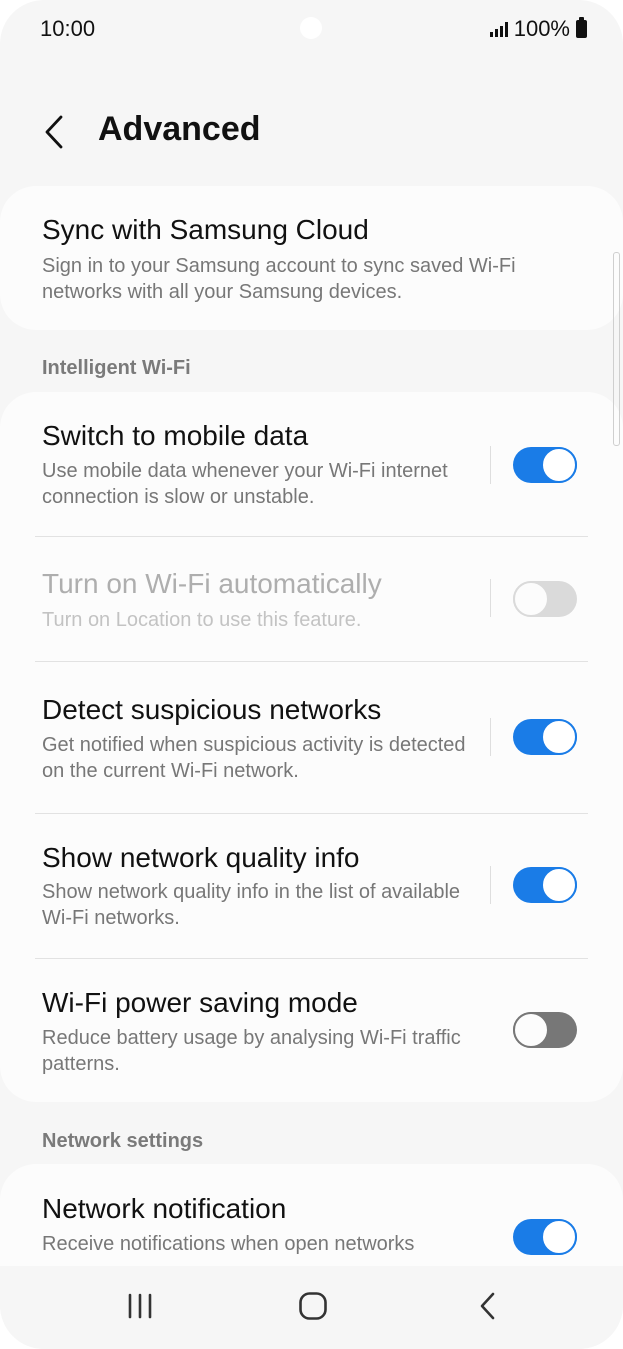 This screenshot has height=1349, width=623. I want to click on signal-icon, so click(498, 29).